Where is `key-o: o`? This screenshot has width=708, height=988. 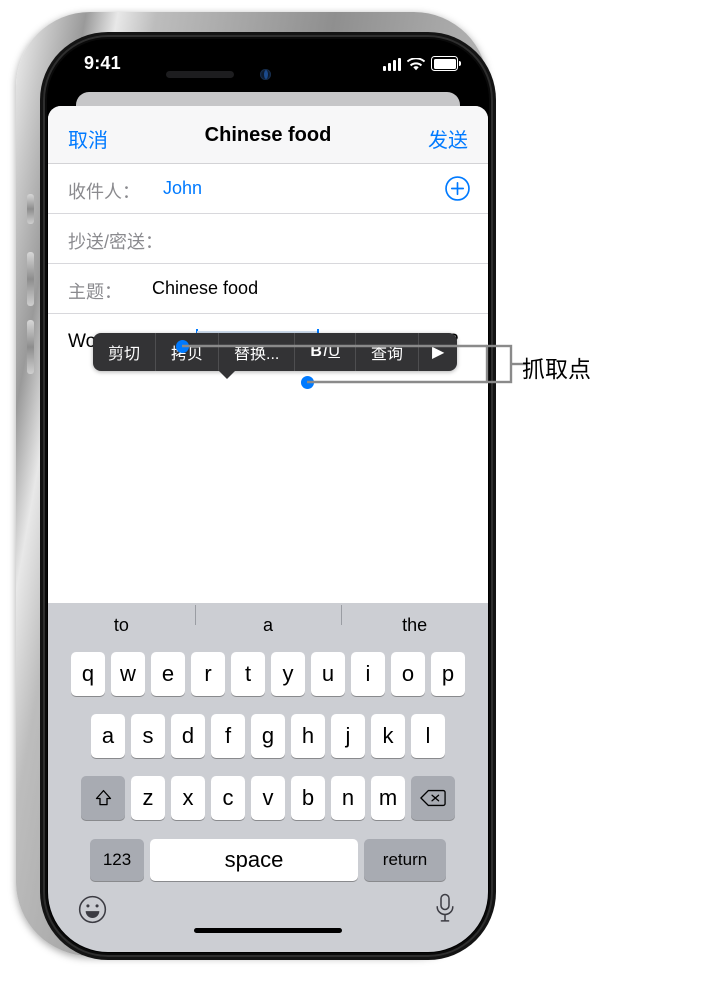 key-o: o is located at coordinates (408, 674).